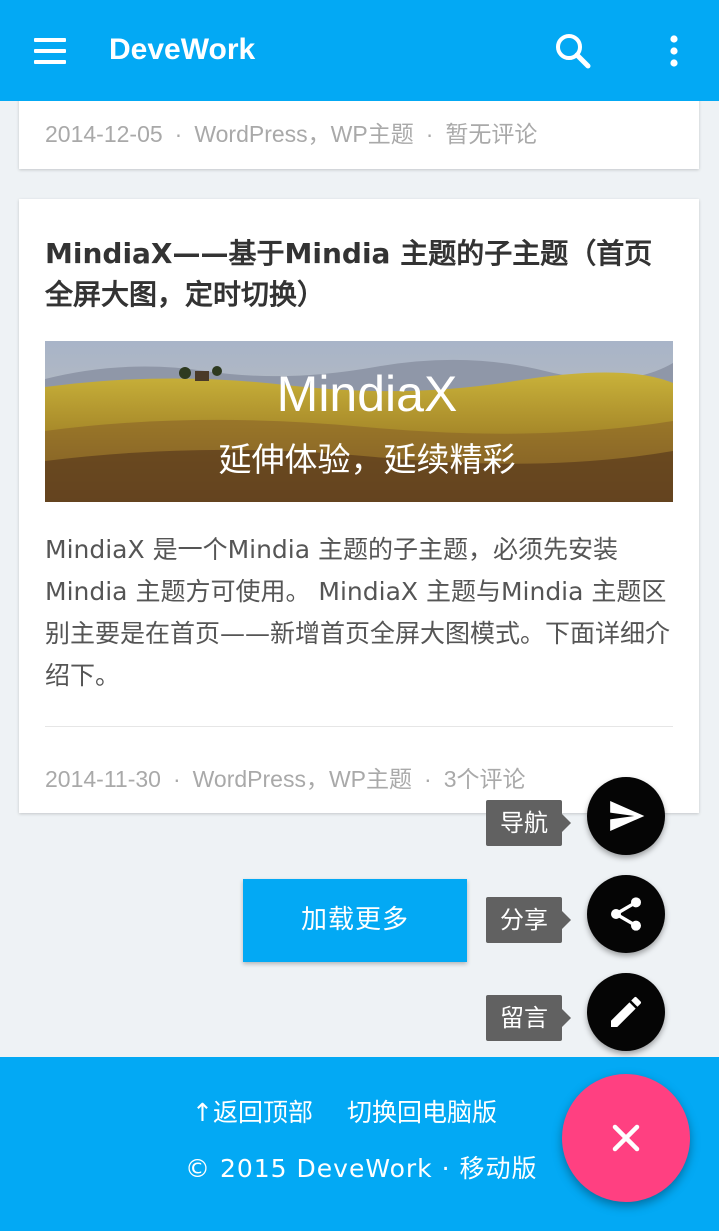  I want to click on share-icon, so click(626, 914).